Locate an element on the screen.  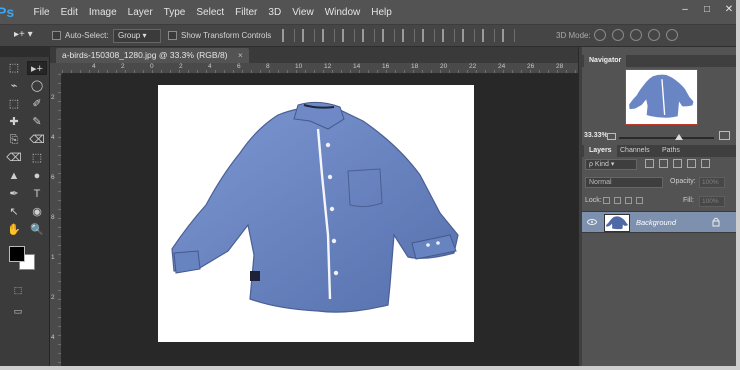
tab-navigator: Navigator is located at coordinates (605, 61).